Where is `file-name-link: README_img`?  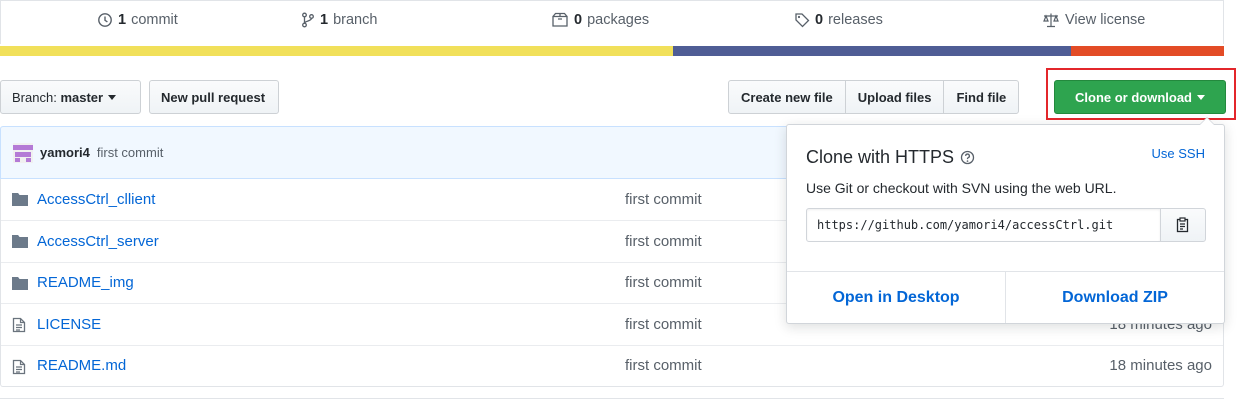 file-name-link: README_img is located at coordinates (85, 282).